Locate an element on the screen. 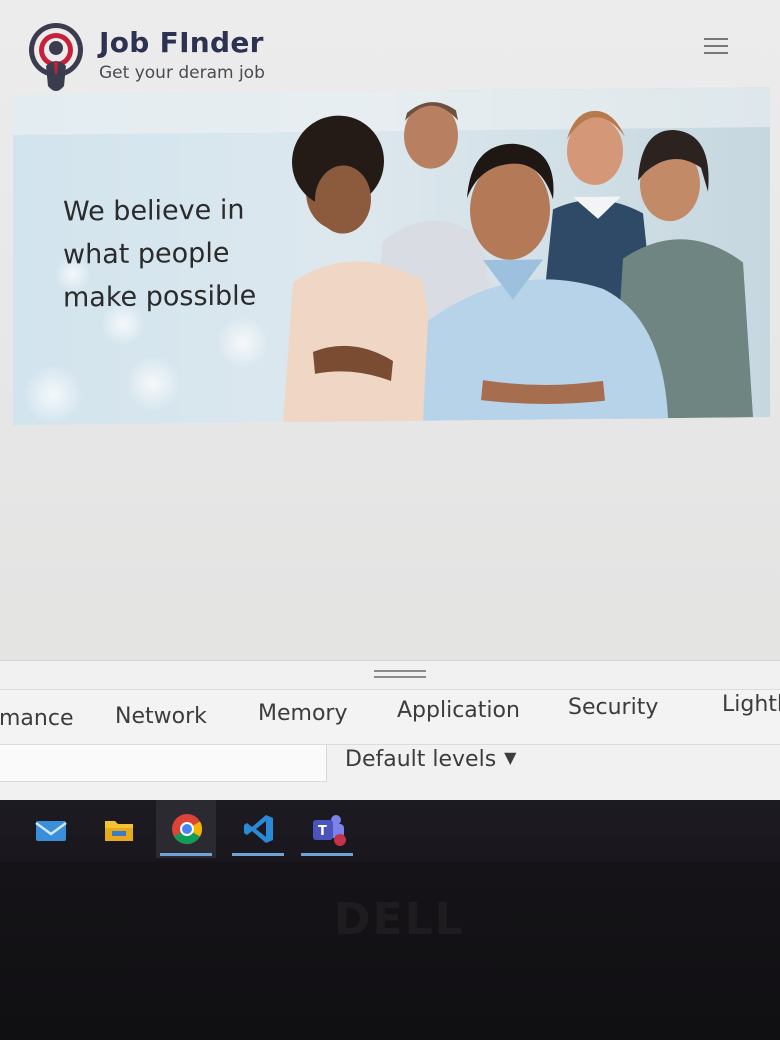 Image resolution: width=780 pixels, height=1040 pixels. active-app-indicator is located at coordinates (186, 854).